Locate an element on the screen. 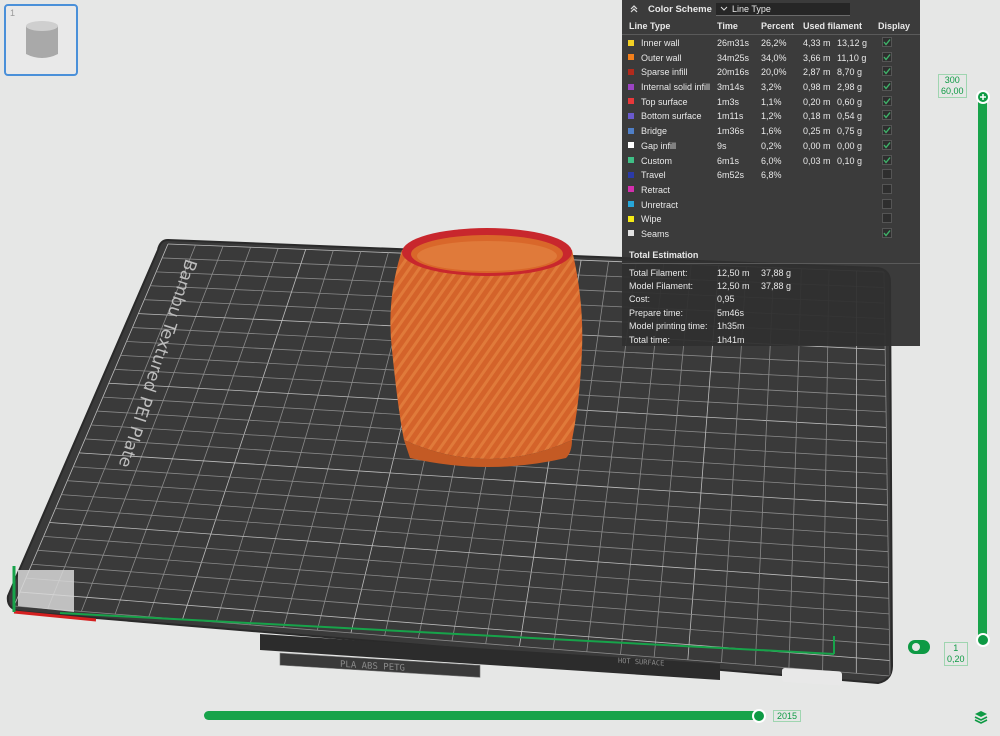 This screenshot has height=736, width=1000. line-type-meters: 4,33 m is located at coordinates (817, 43).